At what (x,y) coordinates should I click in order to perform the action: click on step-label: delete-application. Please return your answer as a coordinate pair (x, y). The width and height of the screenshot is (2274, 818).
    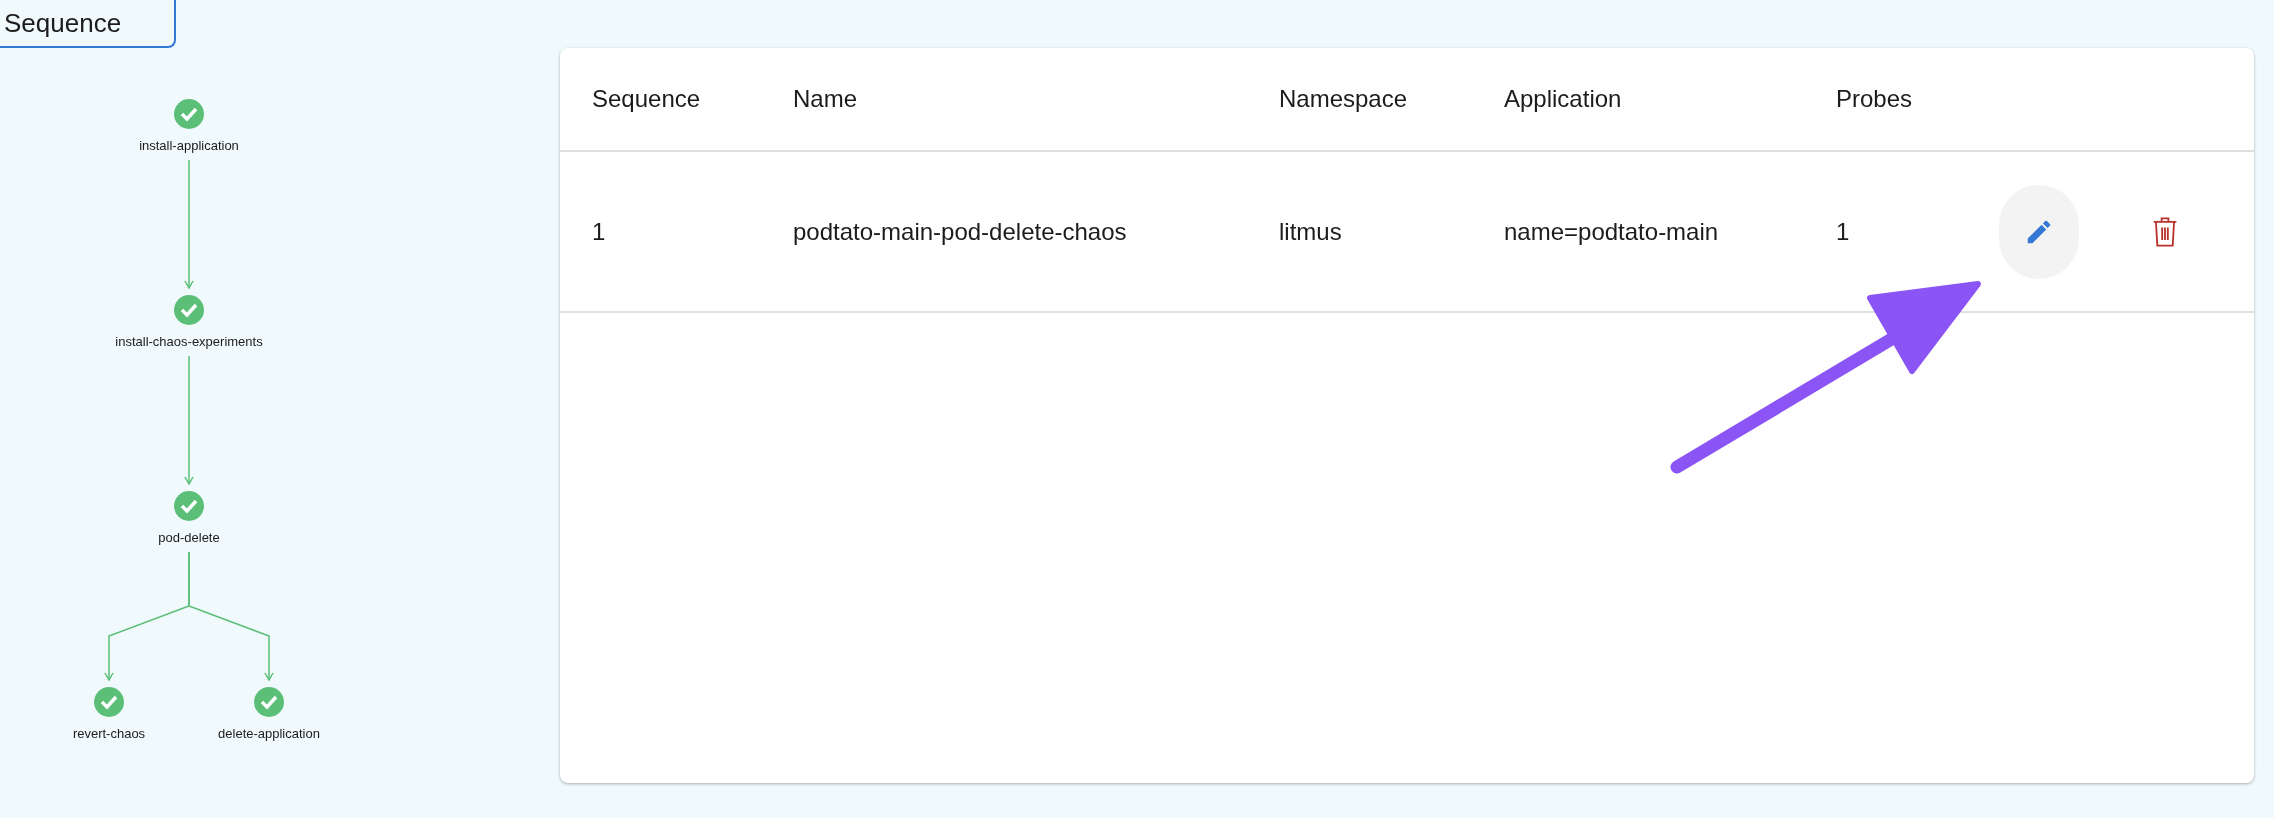
    Looking at the image, I should click on (269, 733).